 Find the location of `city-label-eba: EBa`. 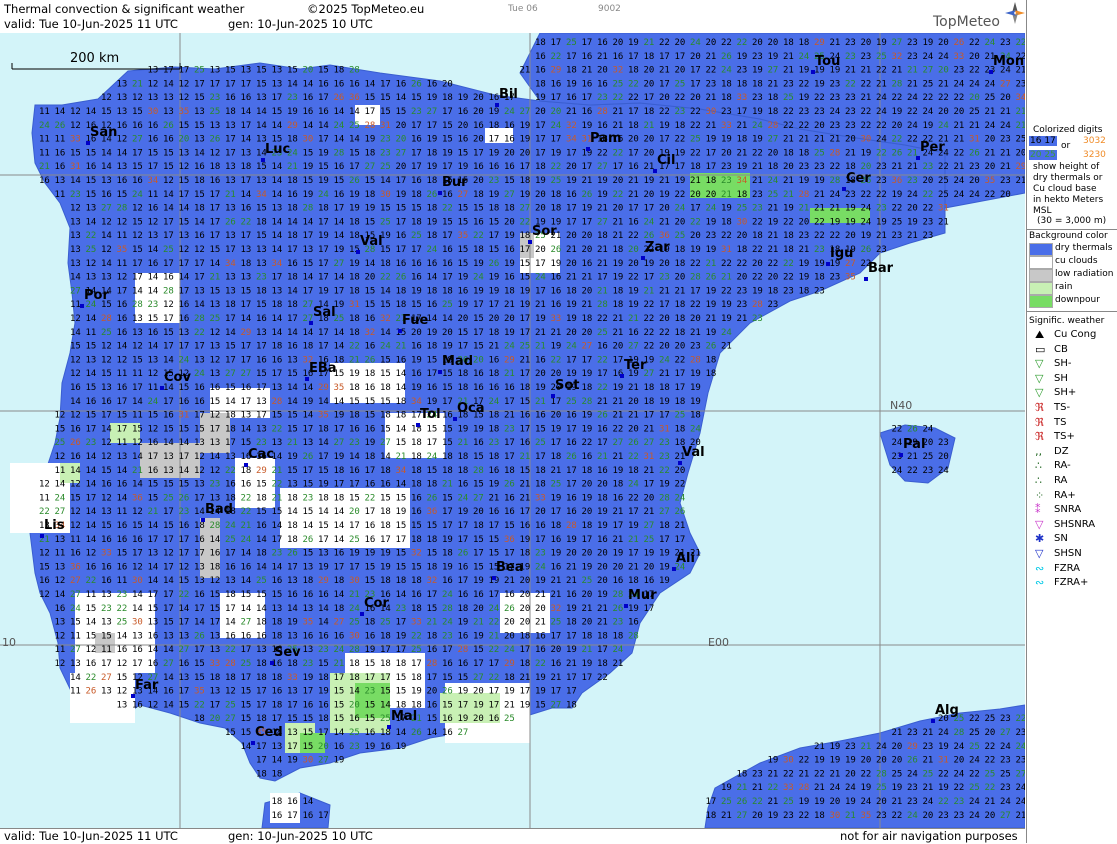

city-label-eba: EBa is located at coordinates (323, 368).